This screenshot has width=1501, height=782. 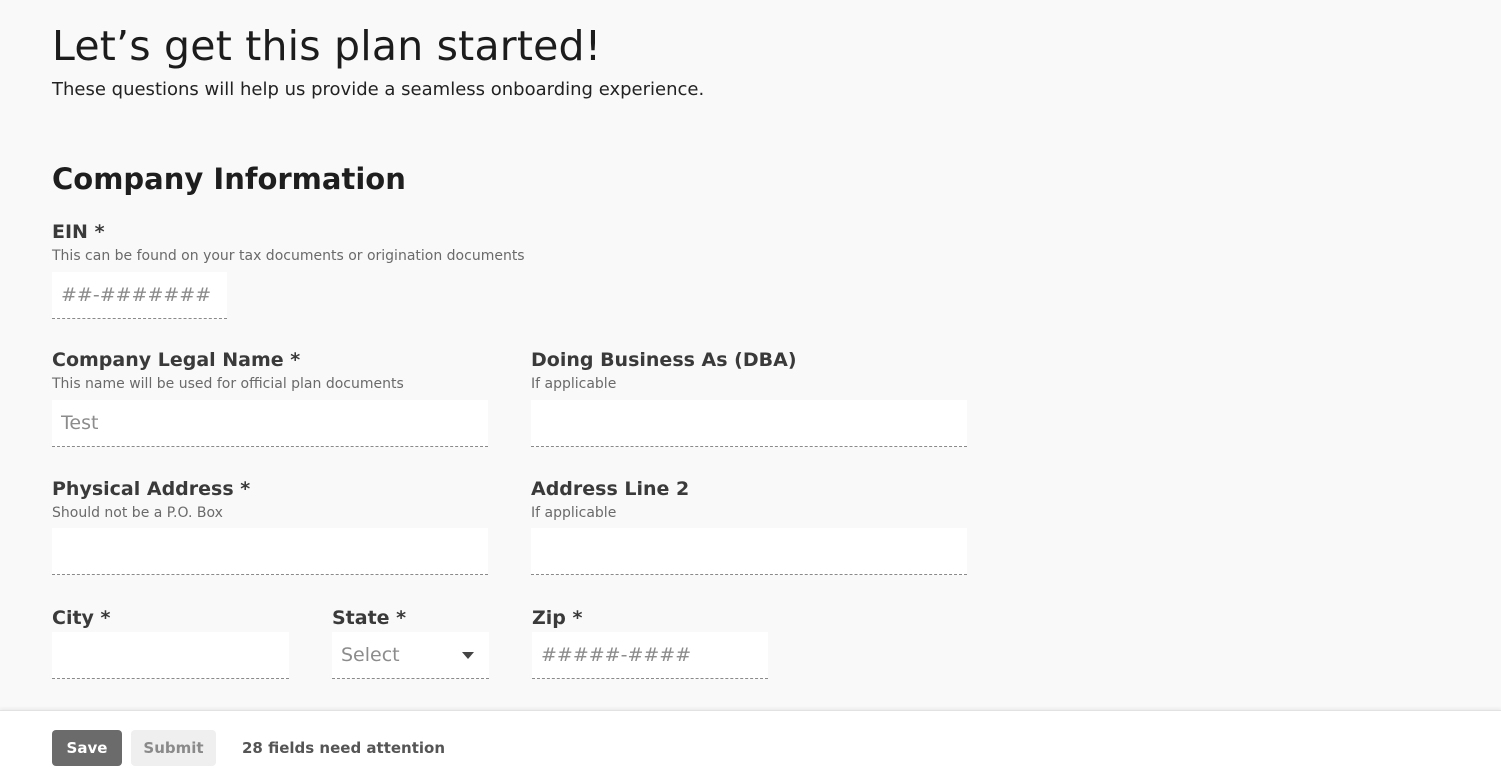 I want to click on submit-button: Submit, so click(x=173, y=748).